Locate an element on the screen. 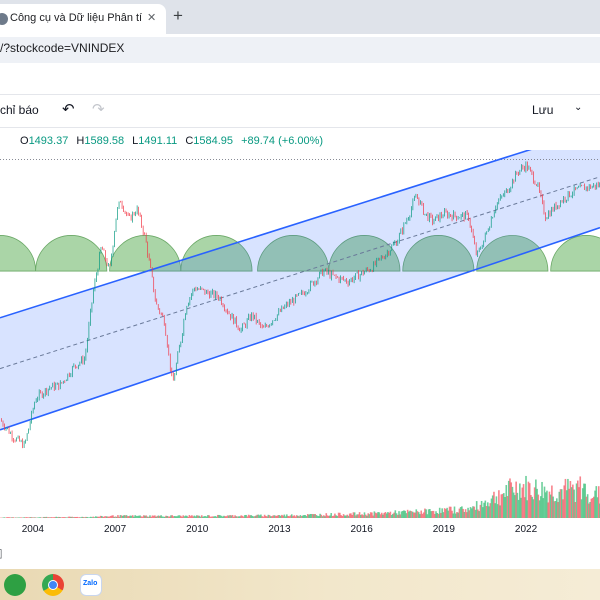  finance-app-icon is located at coordinates (15, 585).